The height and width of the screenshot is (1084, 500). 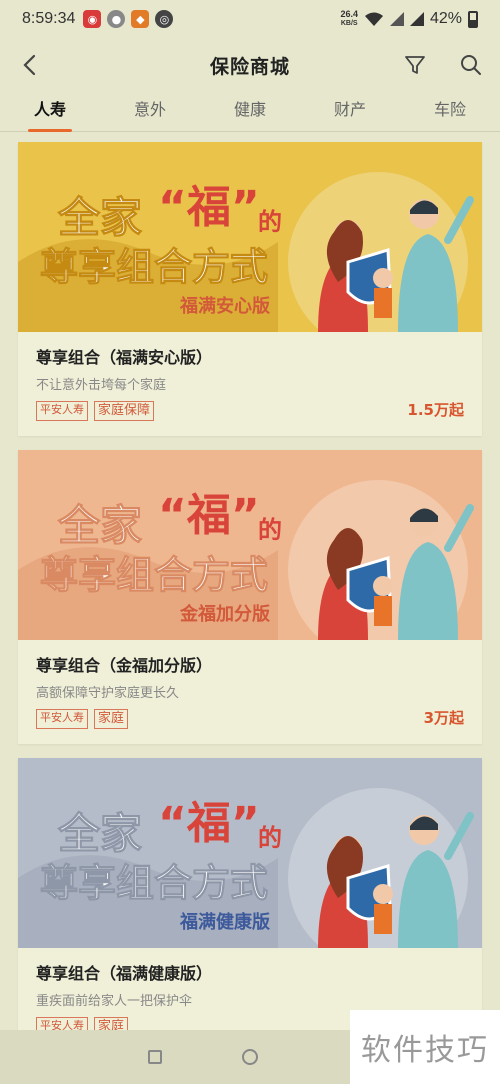 I want to click on wechat-icon: ●, so click(x=116, y=19).